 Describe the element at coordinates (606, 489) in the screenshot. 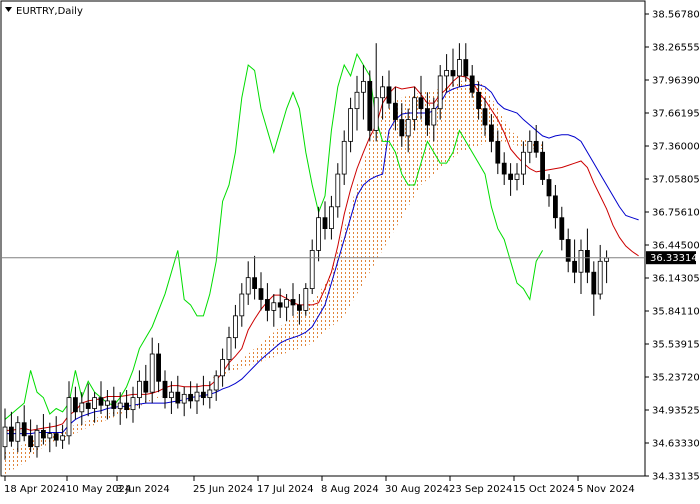

I see `x-tick-label: 5 Nov 2024` at that location.